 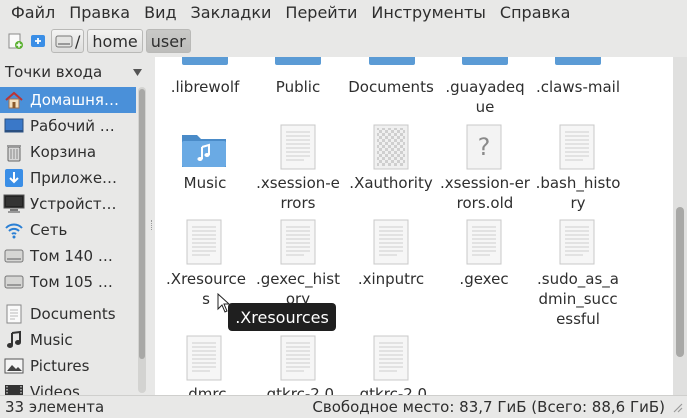 What do you see at coordinates (321, 13) in the screenshot?
I see `menu-go: Перейти` at bounding box center [321, 13].